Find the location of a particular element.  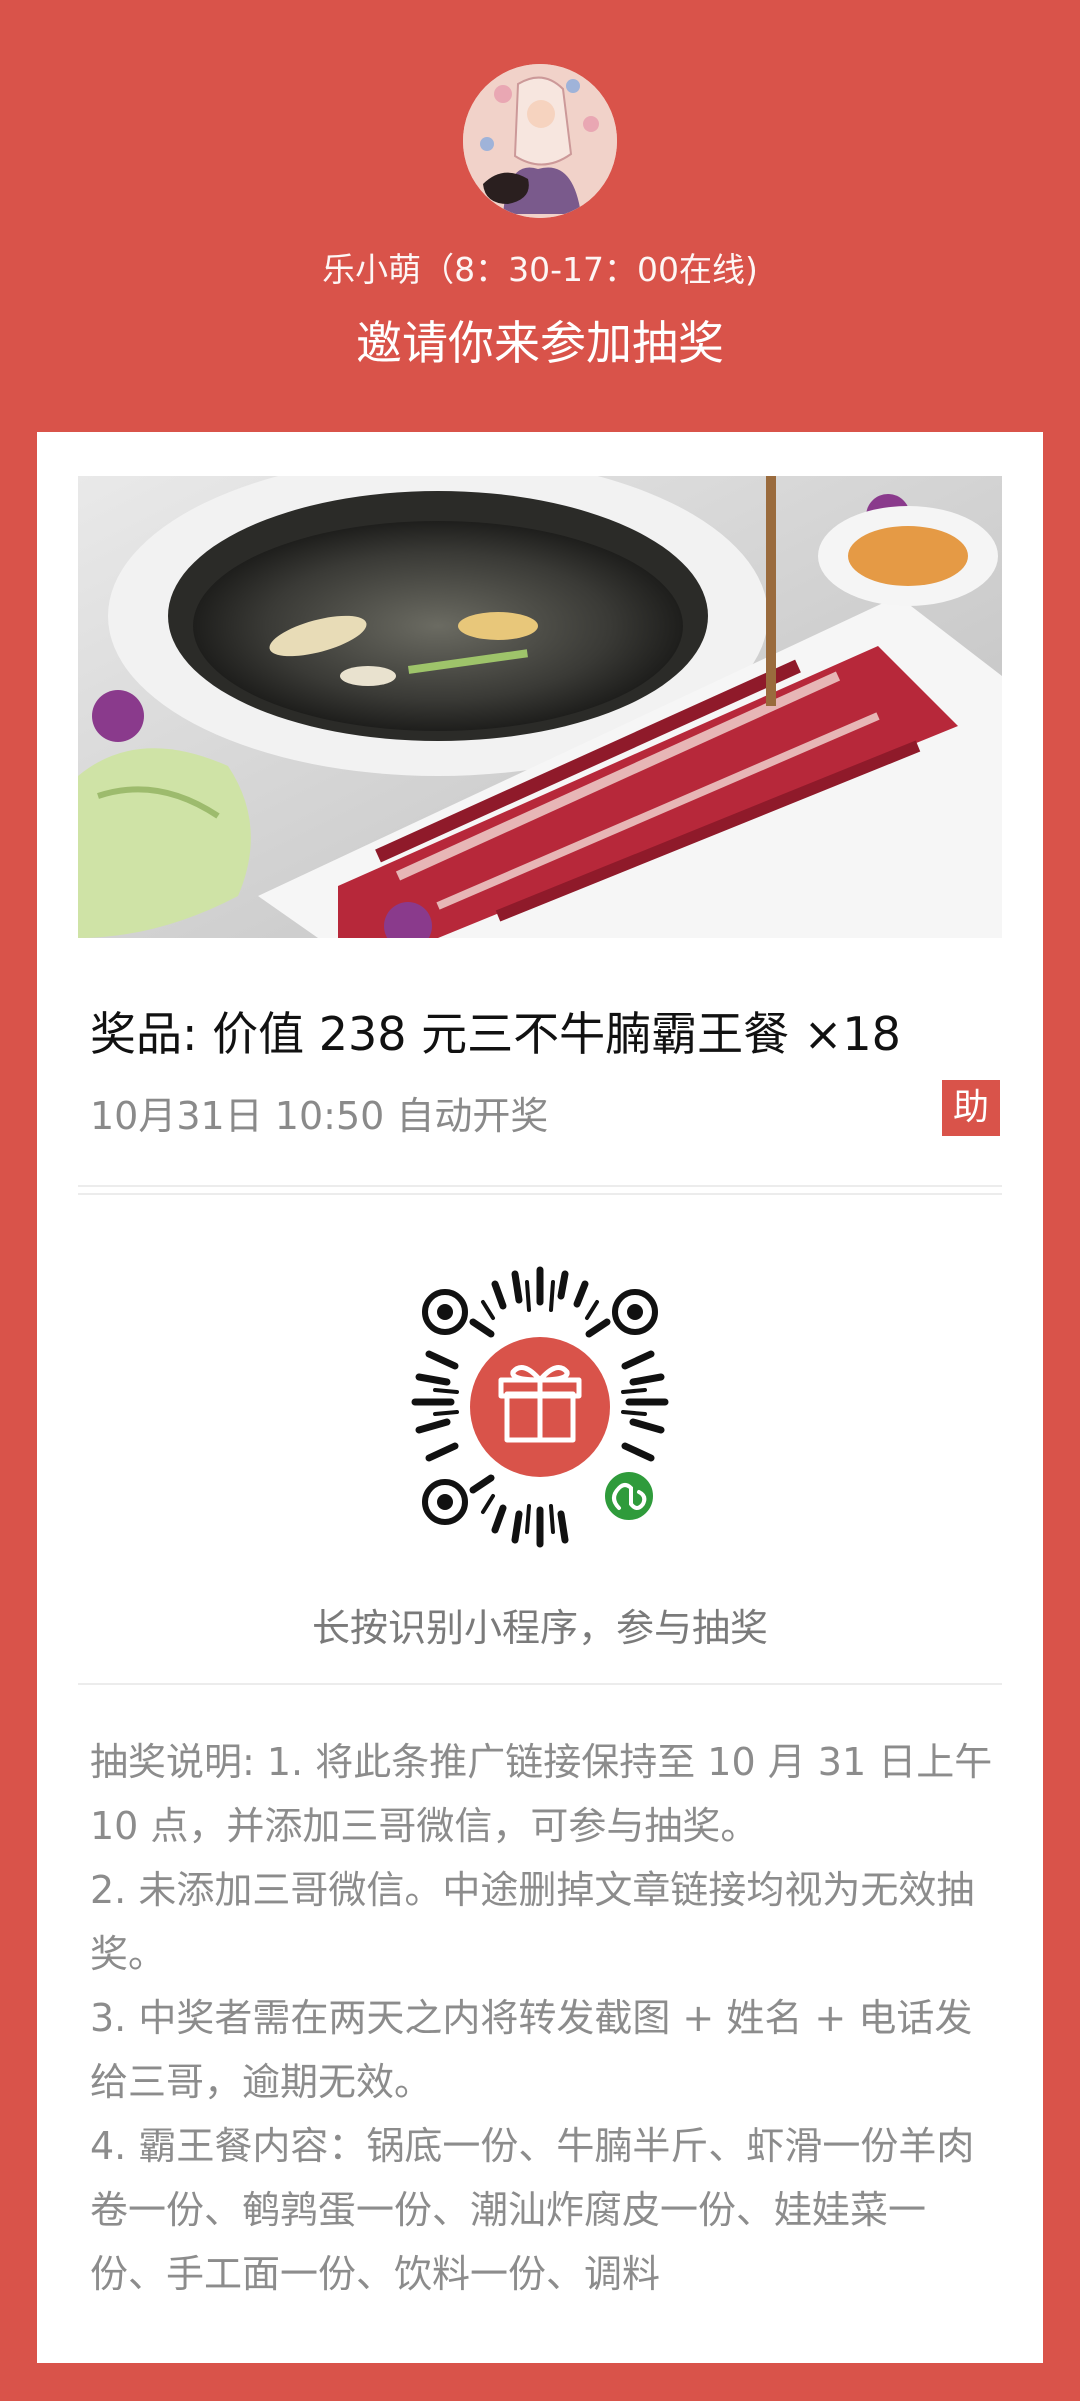

host-name: 乐小萌（8：30-17：00在线) is located at coordinates (540, 269).